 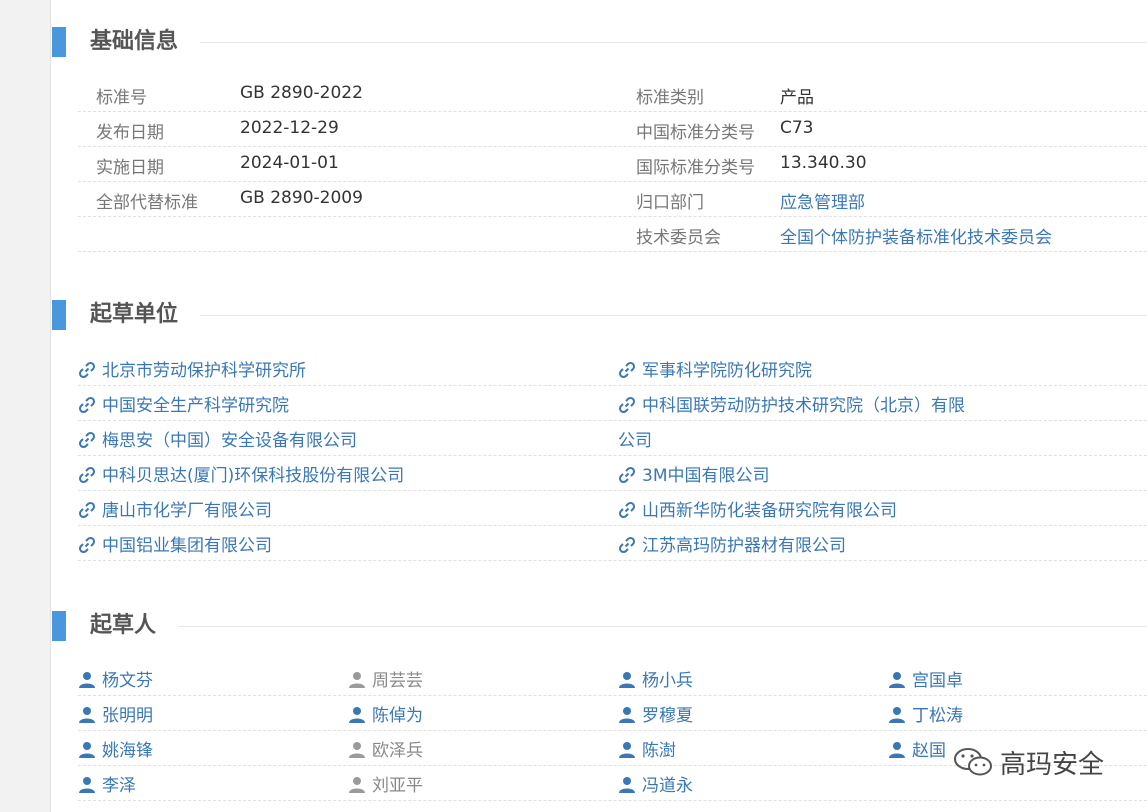 I want to click on org-name: 中科贝思达(厦门)环保科技股份有限公司, so click(x=253, y=476).